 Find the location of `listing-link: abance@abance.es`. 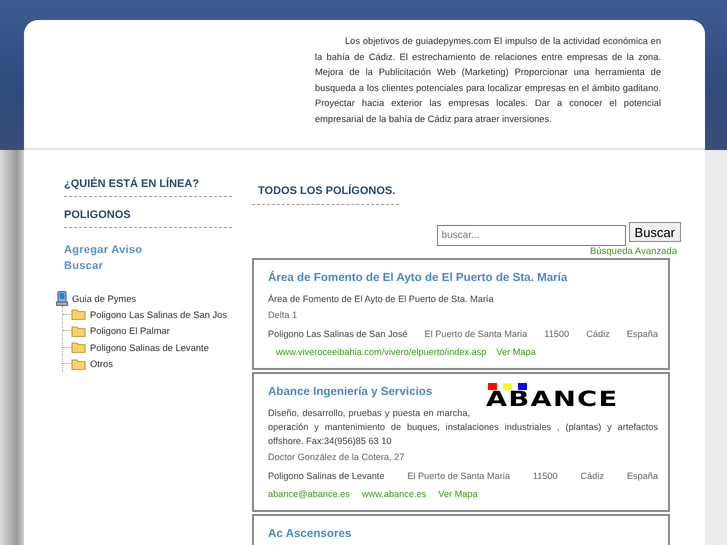

listing-link: abance@abance.es is located at coordinates (309, 494).